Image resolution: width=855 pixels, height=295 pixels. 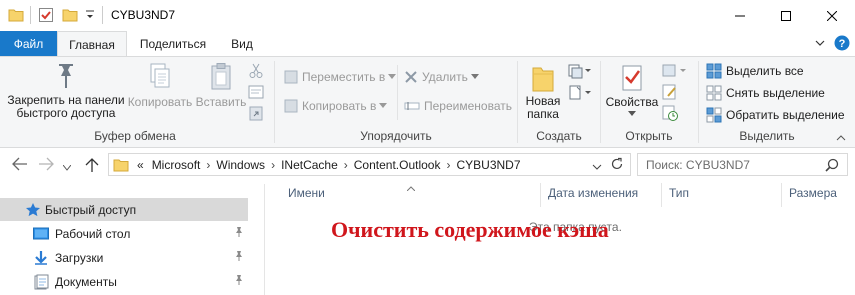 What do you see at coordinates (580, 72) in the screenshot?
I see `new-item-icon` at bounding box center [580, 72].